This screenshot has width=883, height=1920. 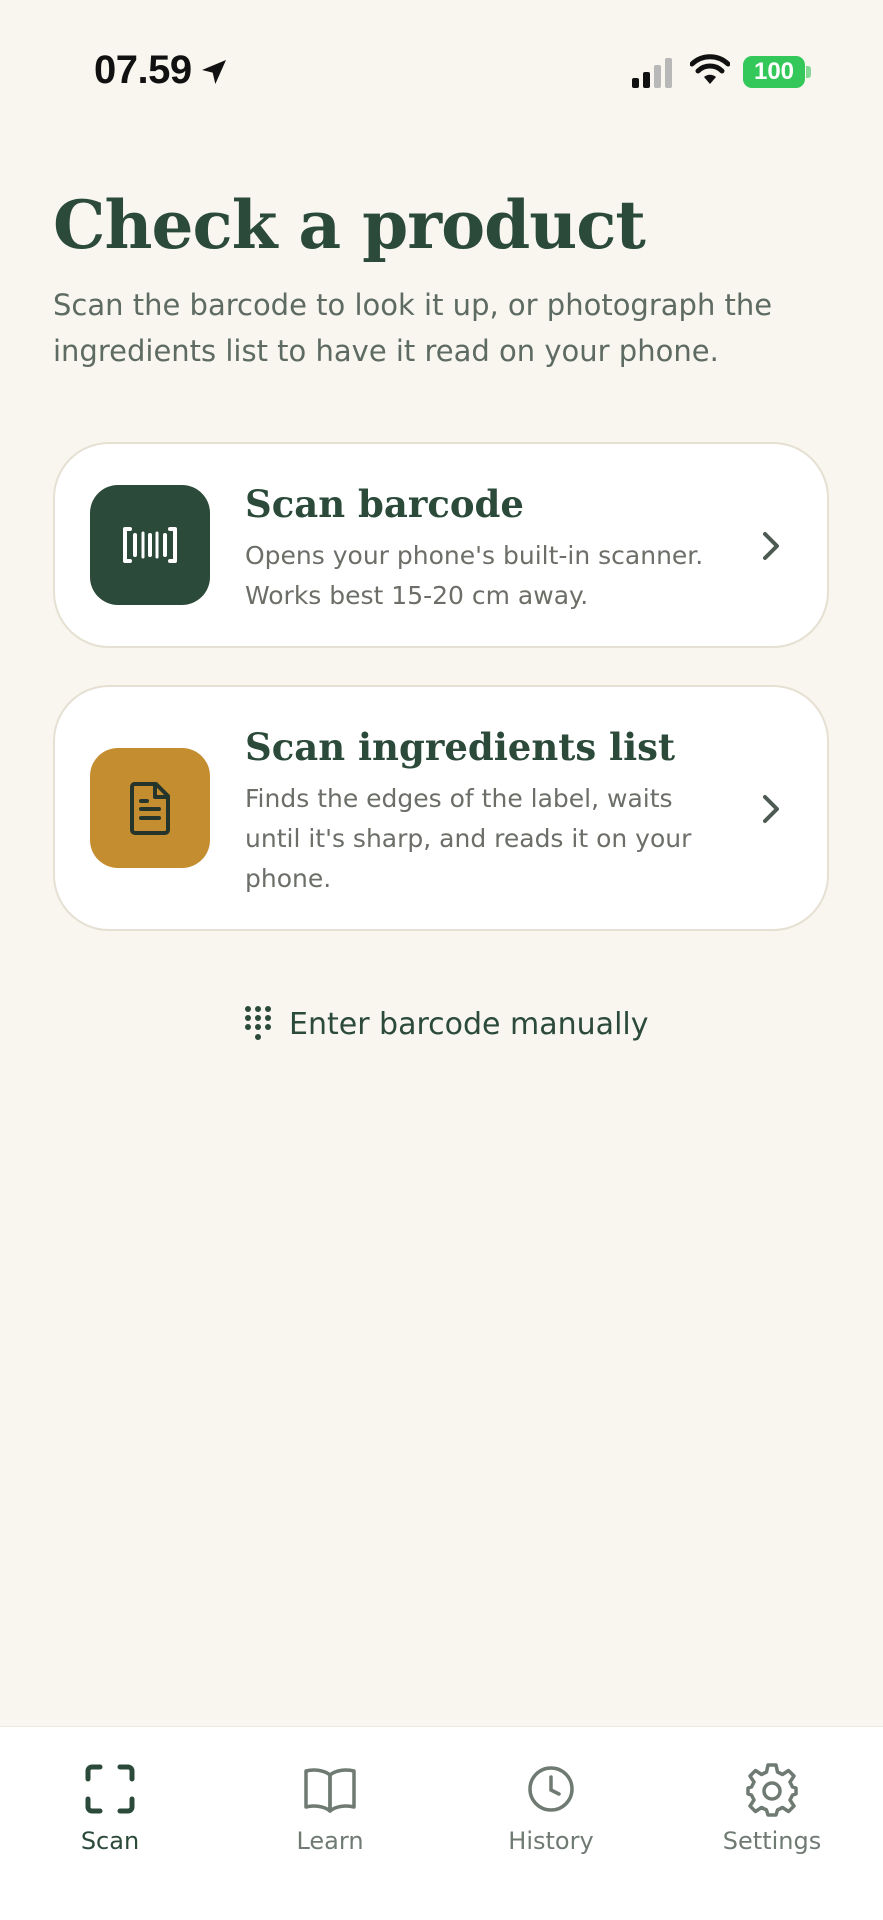 What do you see at coordinates (441, 70) in the screenshot?
I see `status-bar: 07.59 100` at bounding box center [441, 70].